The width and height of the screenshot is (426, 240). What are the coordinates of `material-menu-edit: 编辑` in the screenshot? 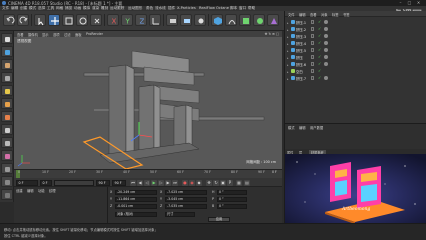 It's located at (30, 190).